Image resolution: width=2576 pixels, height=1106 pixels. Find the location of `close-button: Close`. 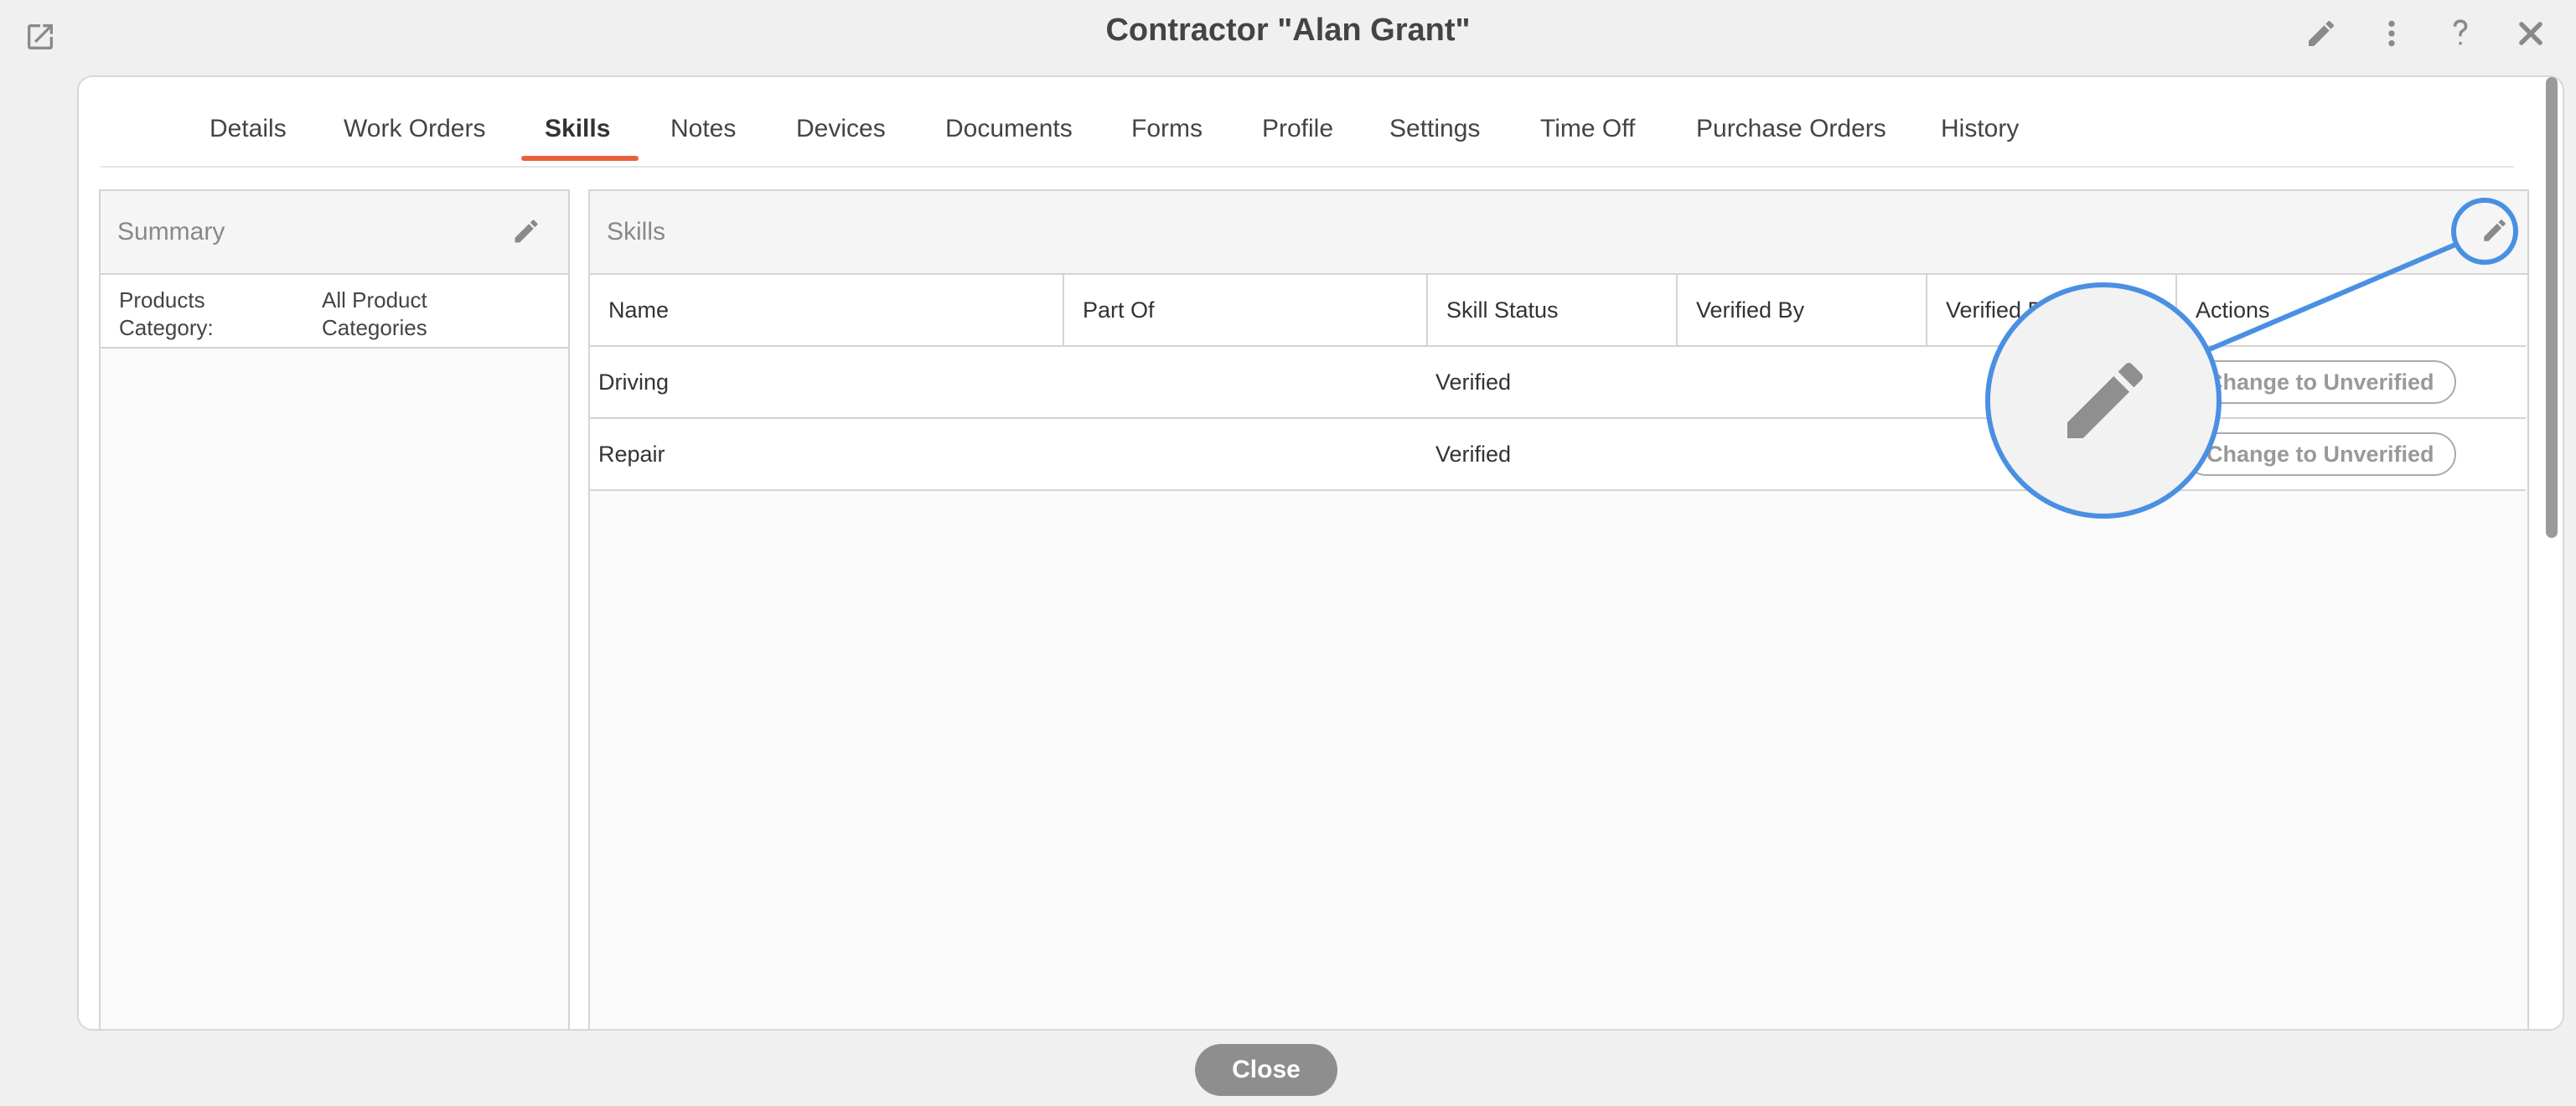

close-button: Close is located at coordinates (1266, 1070).